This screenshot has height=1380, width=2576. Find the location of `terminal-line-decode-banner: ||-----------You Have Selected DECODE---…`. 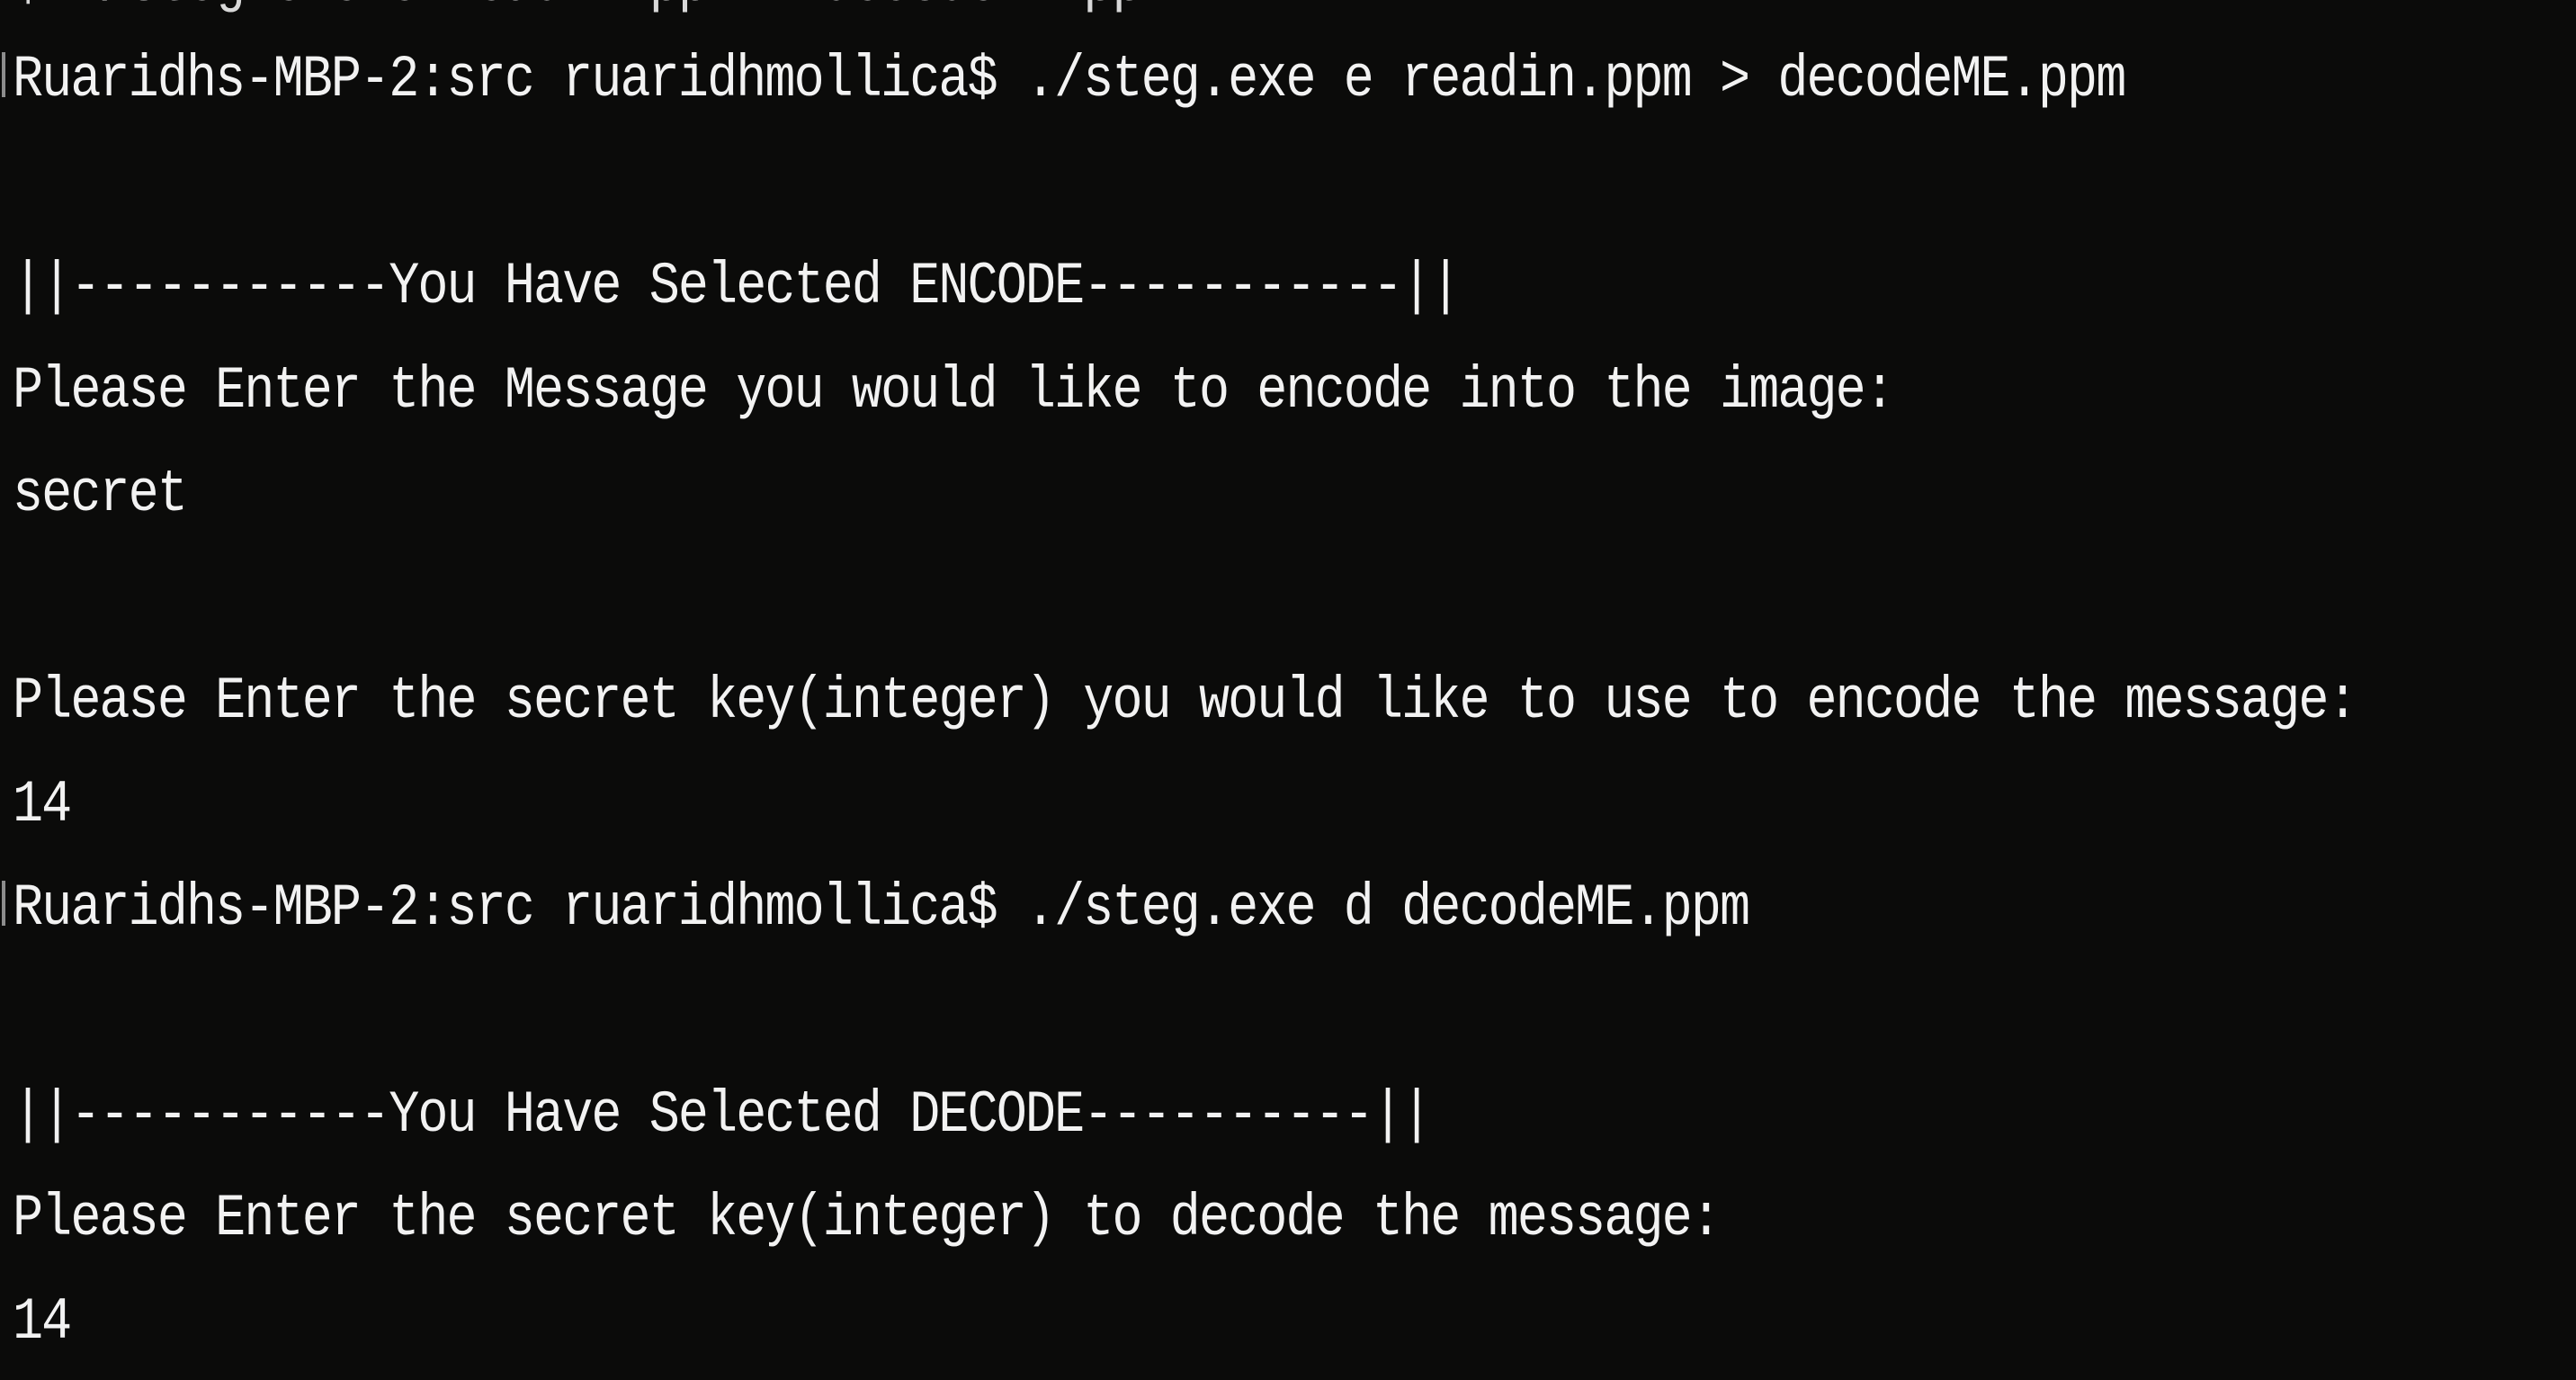

terminal-line-decode-banner: ||-----------You Have Selected DECODE---… is located at coordinates (722, 1115).